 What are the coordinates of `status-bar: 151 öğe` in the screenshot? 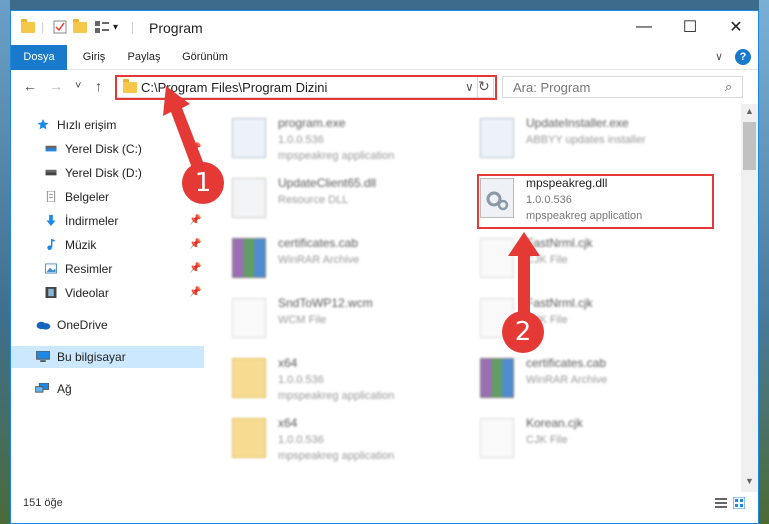 It's located at (384, 503).